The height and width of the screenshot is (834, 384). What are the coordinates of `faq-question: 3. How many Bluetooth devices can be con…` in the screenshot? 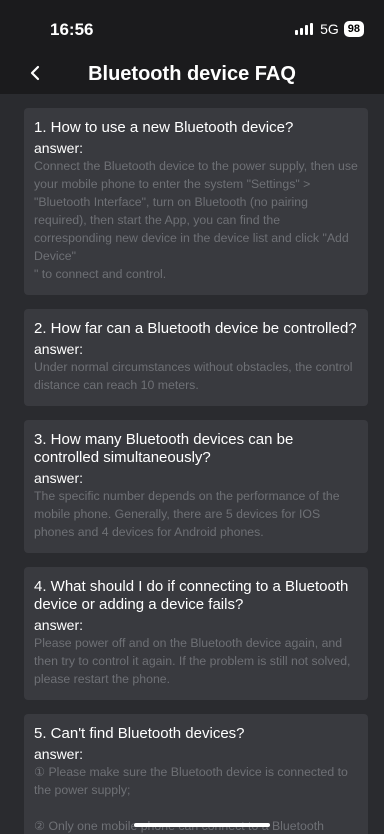 It's located at (164, 448).